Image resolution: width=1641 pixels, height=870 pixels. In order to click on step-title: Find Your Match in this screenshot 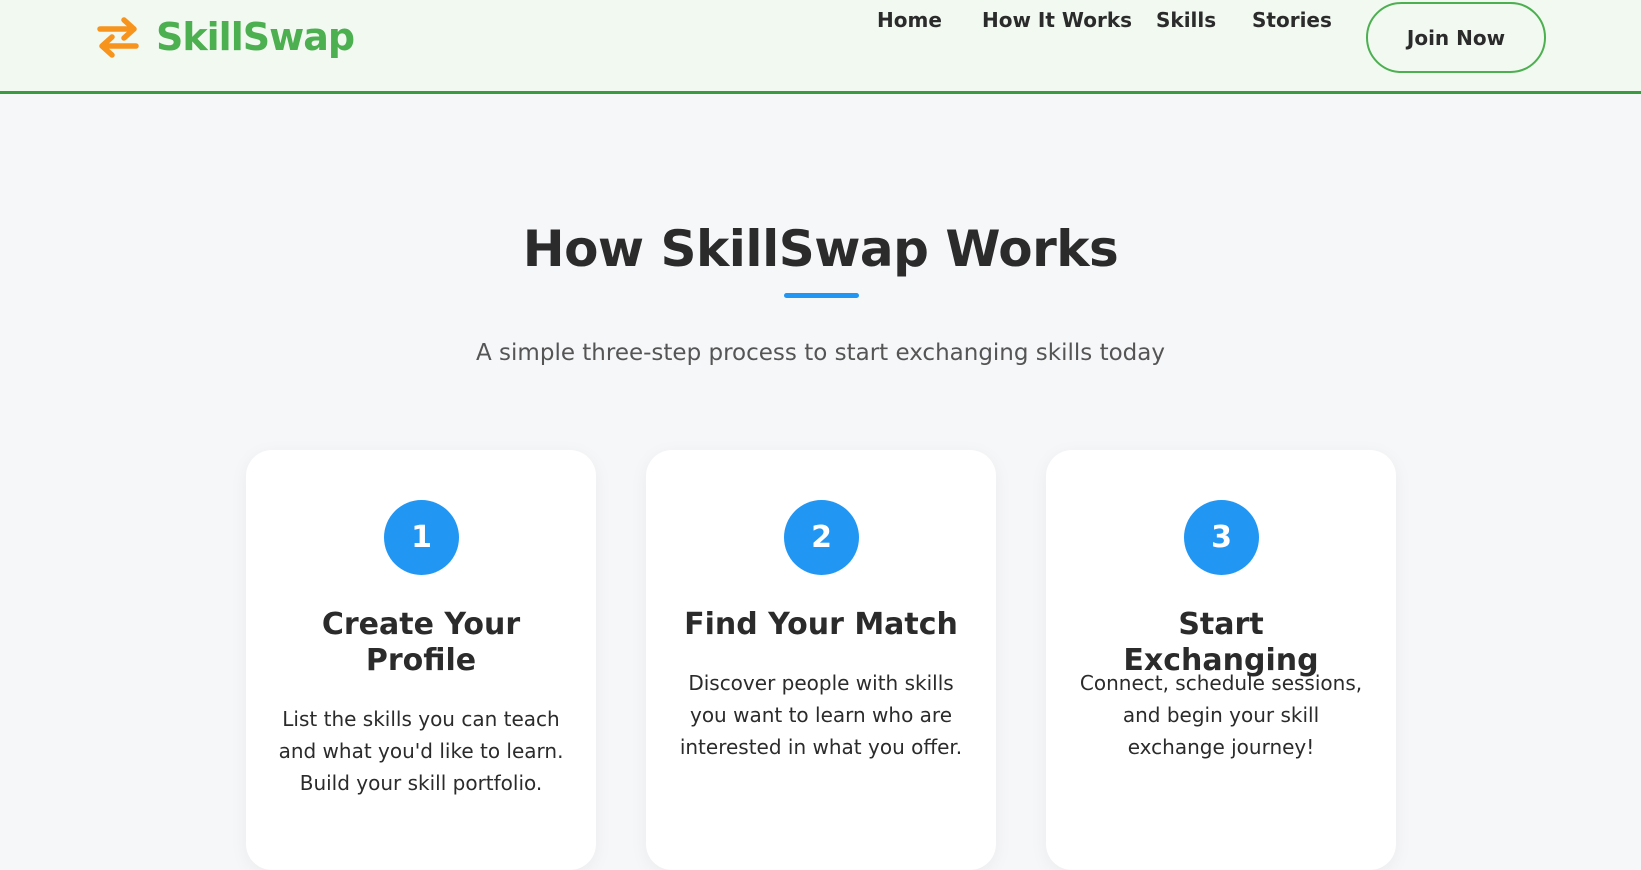, I will do `click(821, 624)`.